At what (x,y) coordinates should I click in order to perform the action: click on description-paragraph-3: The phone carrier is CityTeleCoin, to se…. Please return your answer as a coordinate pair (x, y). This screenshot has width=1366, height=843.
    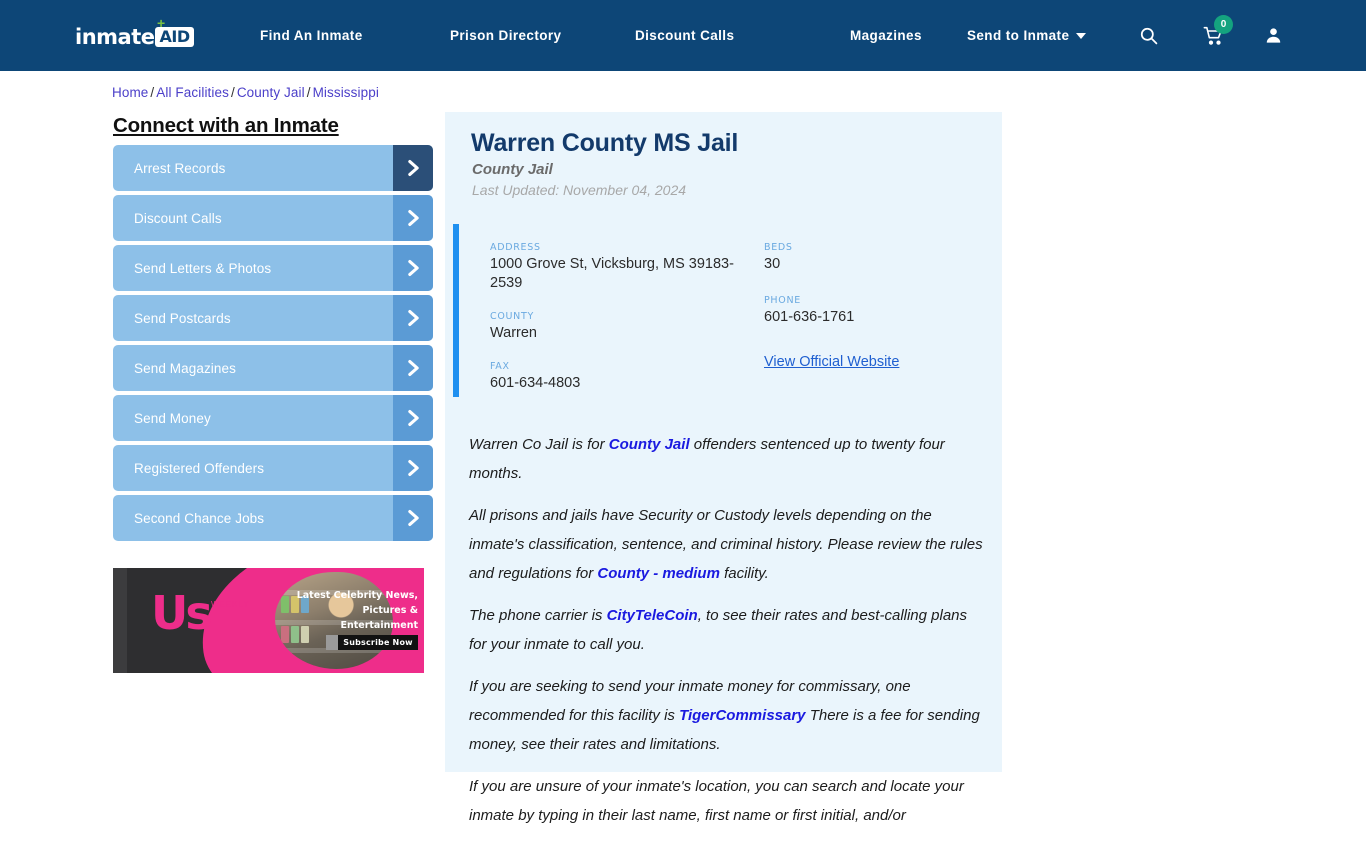
    Looking at the image, I should click on (727, 630).